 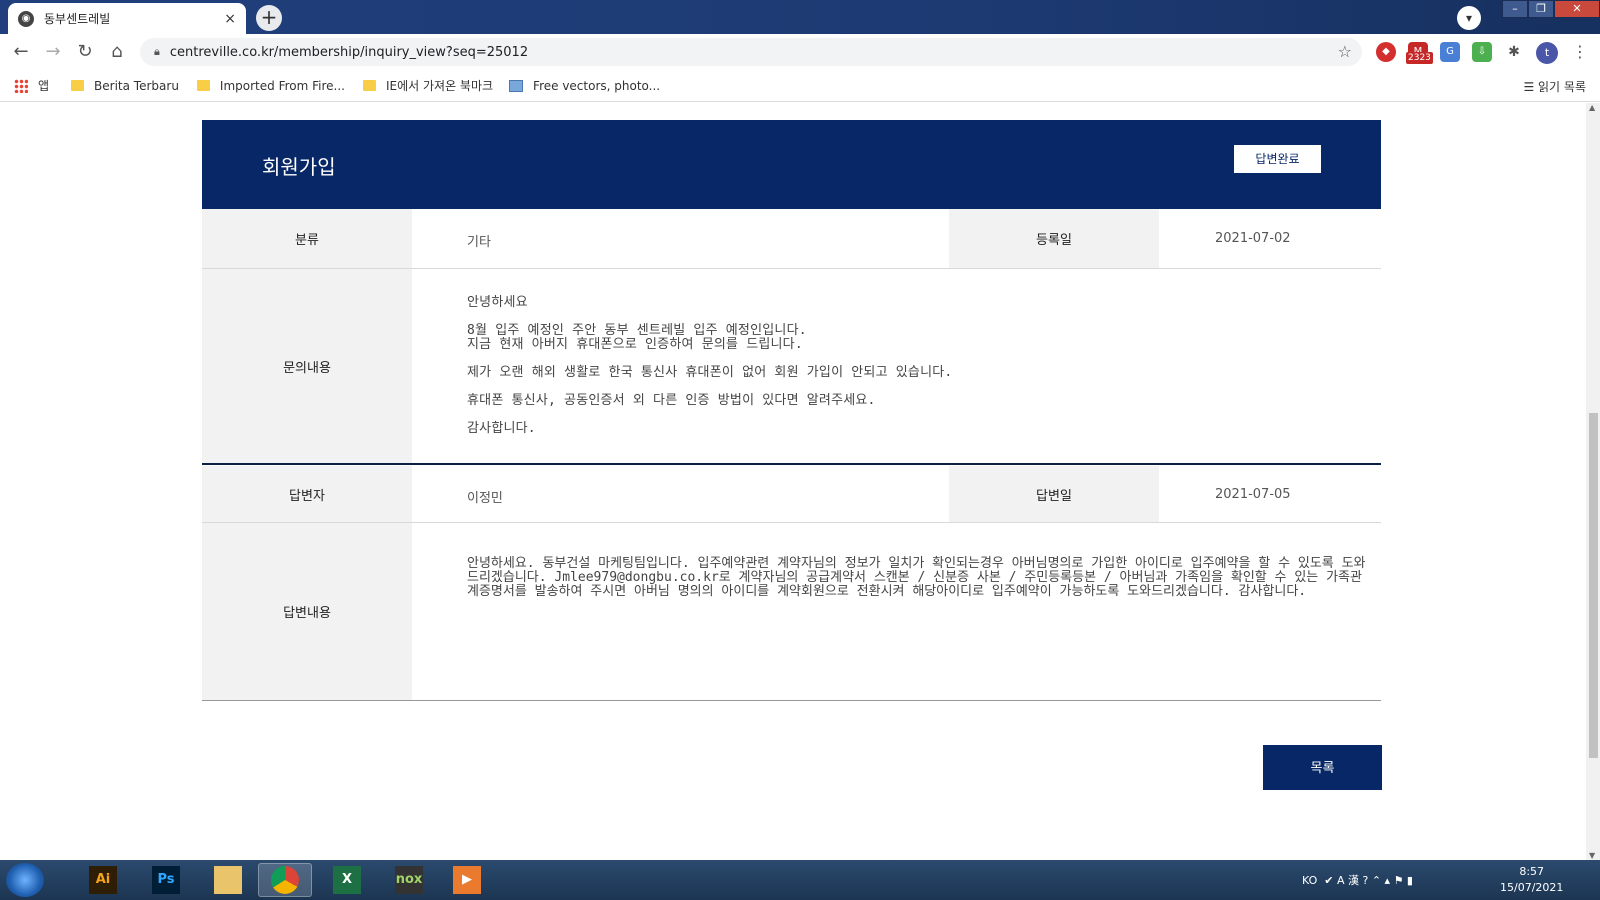 What do you see at coordinates (269, 18) in the screenshot?
I see `new-tab-button: +` at bounding box center [269, 18].